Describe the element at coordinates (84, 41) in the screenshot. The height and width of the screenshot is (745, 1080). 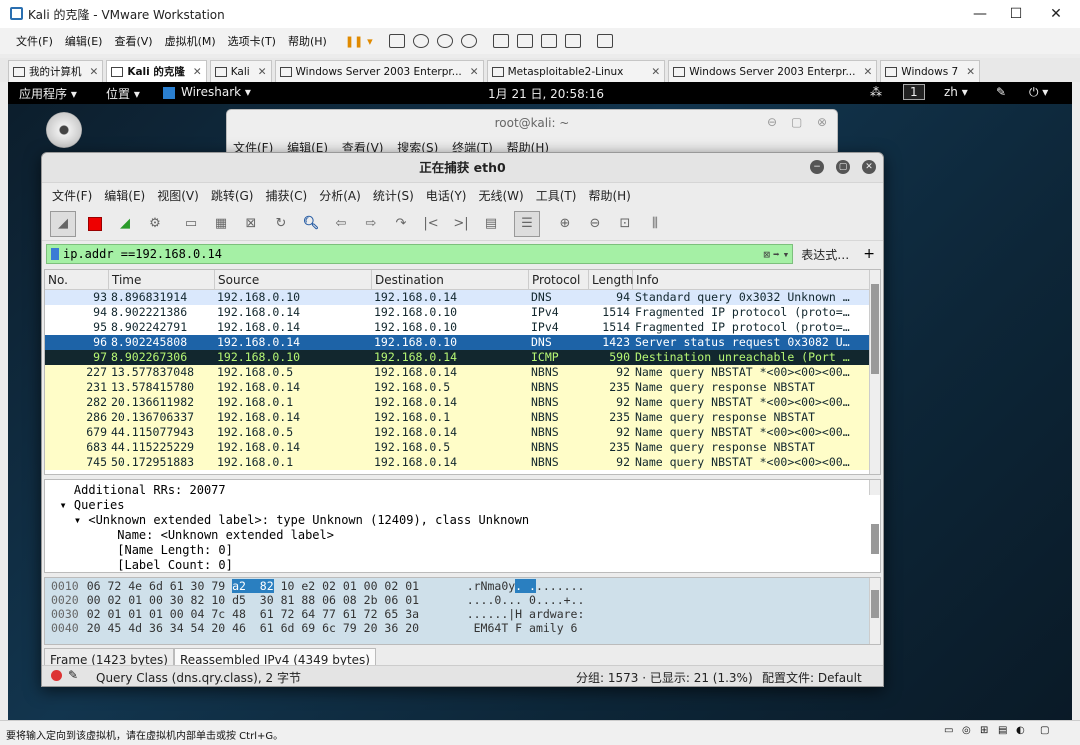
I see `menu-edit: 编辑(E)` at that location.